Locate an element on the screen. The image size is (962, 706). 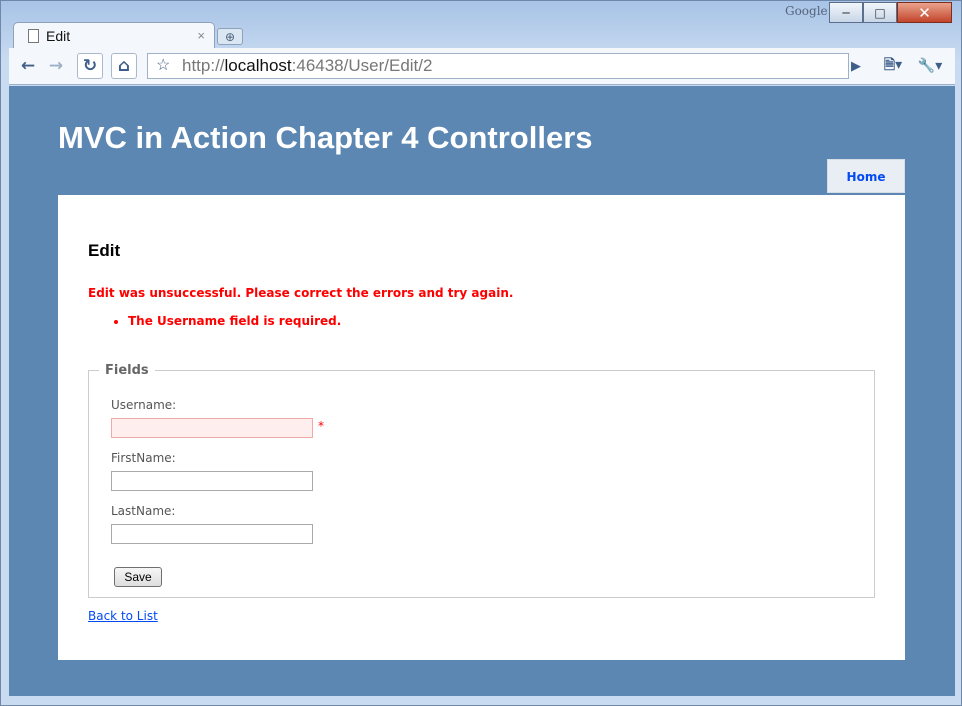
url-scheme: http:// is located at coordinates (203, 65).